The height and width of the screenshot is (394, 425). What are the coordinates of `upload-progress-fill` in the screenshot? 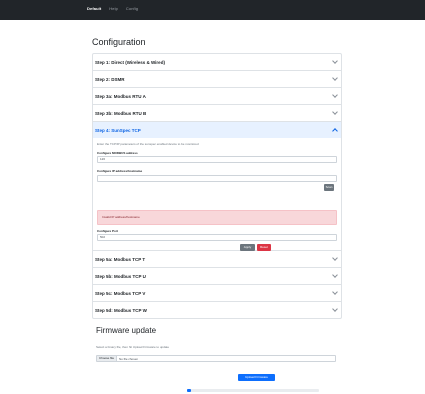 It's located at (189, 390).